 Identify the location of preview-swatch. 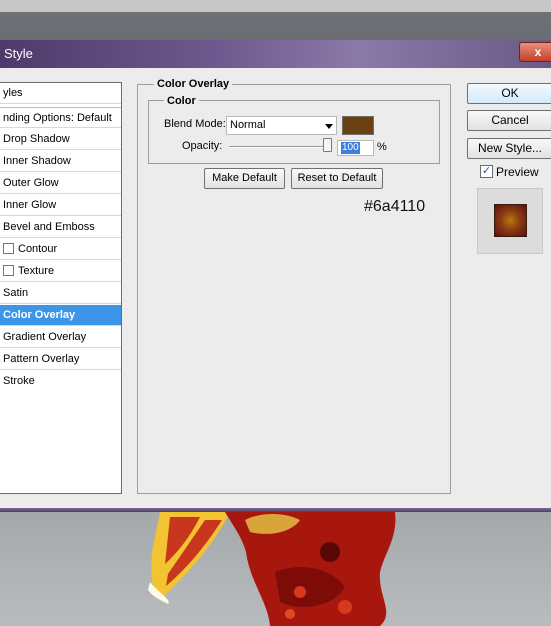
(510, 220).